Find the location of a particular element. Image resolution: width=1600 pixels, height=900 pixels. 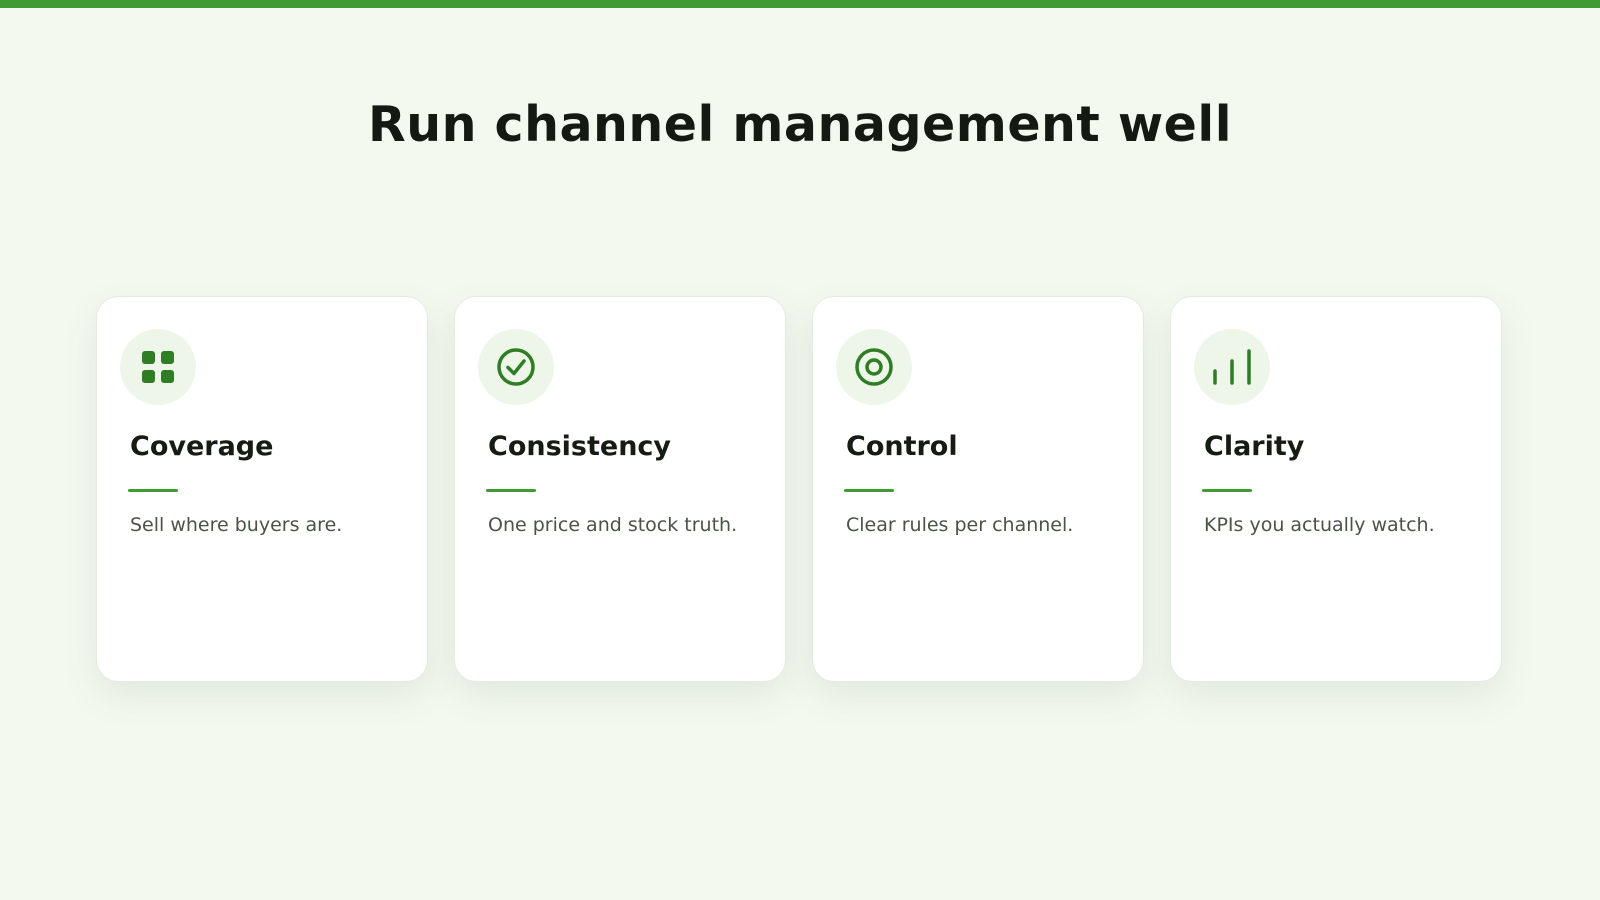

card-title: Coverage is located at coordinates (202, 446).